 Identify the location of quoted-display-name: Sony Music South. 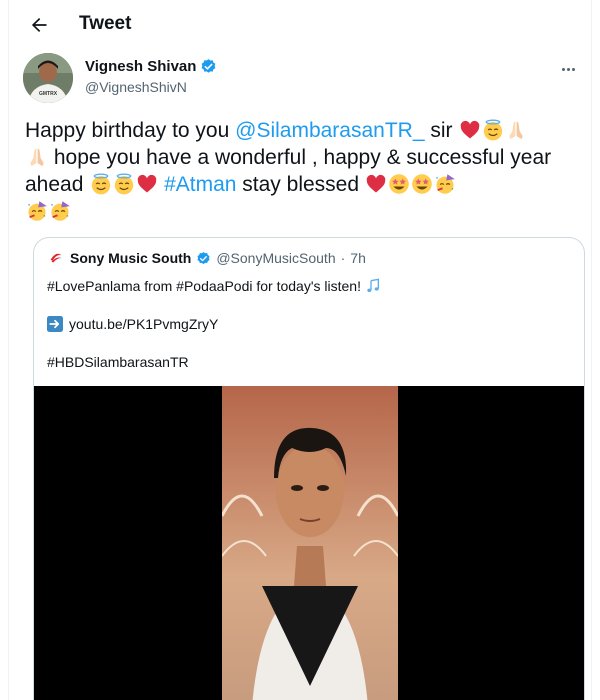
(130, 258).